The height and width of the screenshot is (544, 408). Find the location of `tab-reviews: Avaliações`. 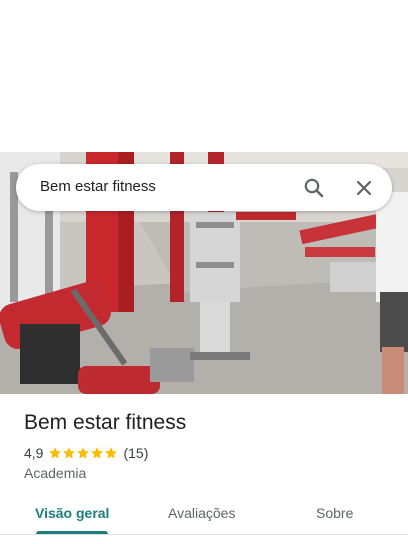

tab-reviews: Avaliações is located at coordinates (201, 513).